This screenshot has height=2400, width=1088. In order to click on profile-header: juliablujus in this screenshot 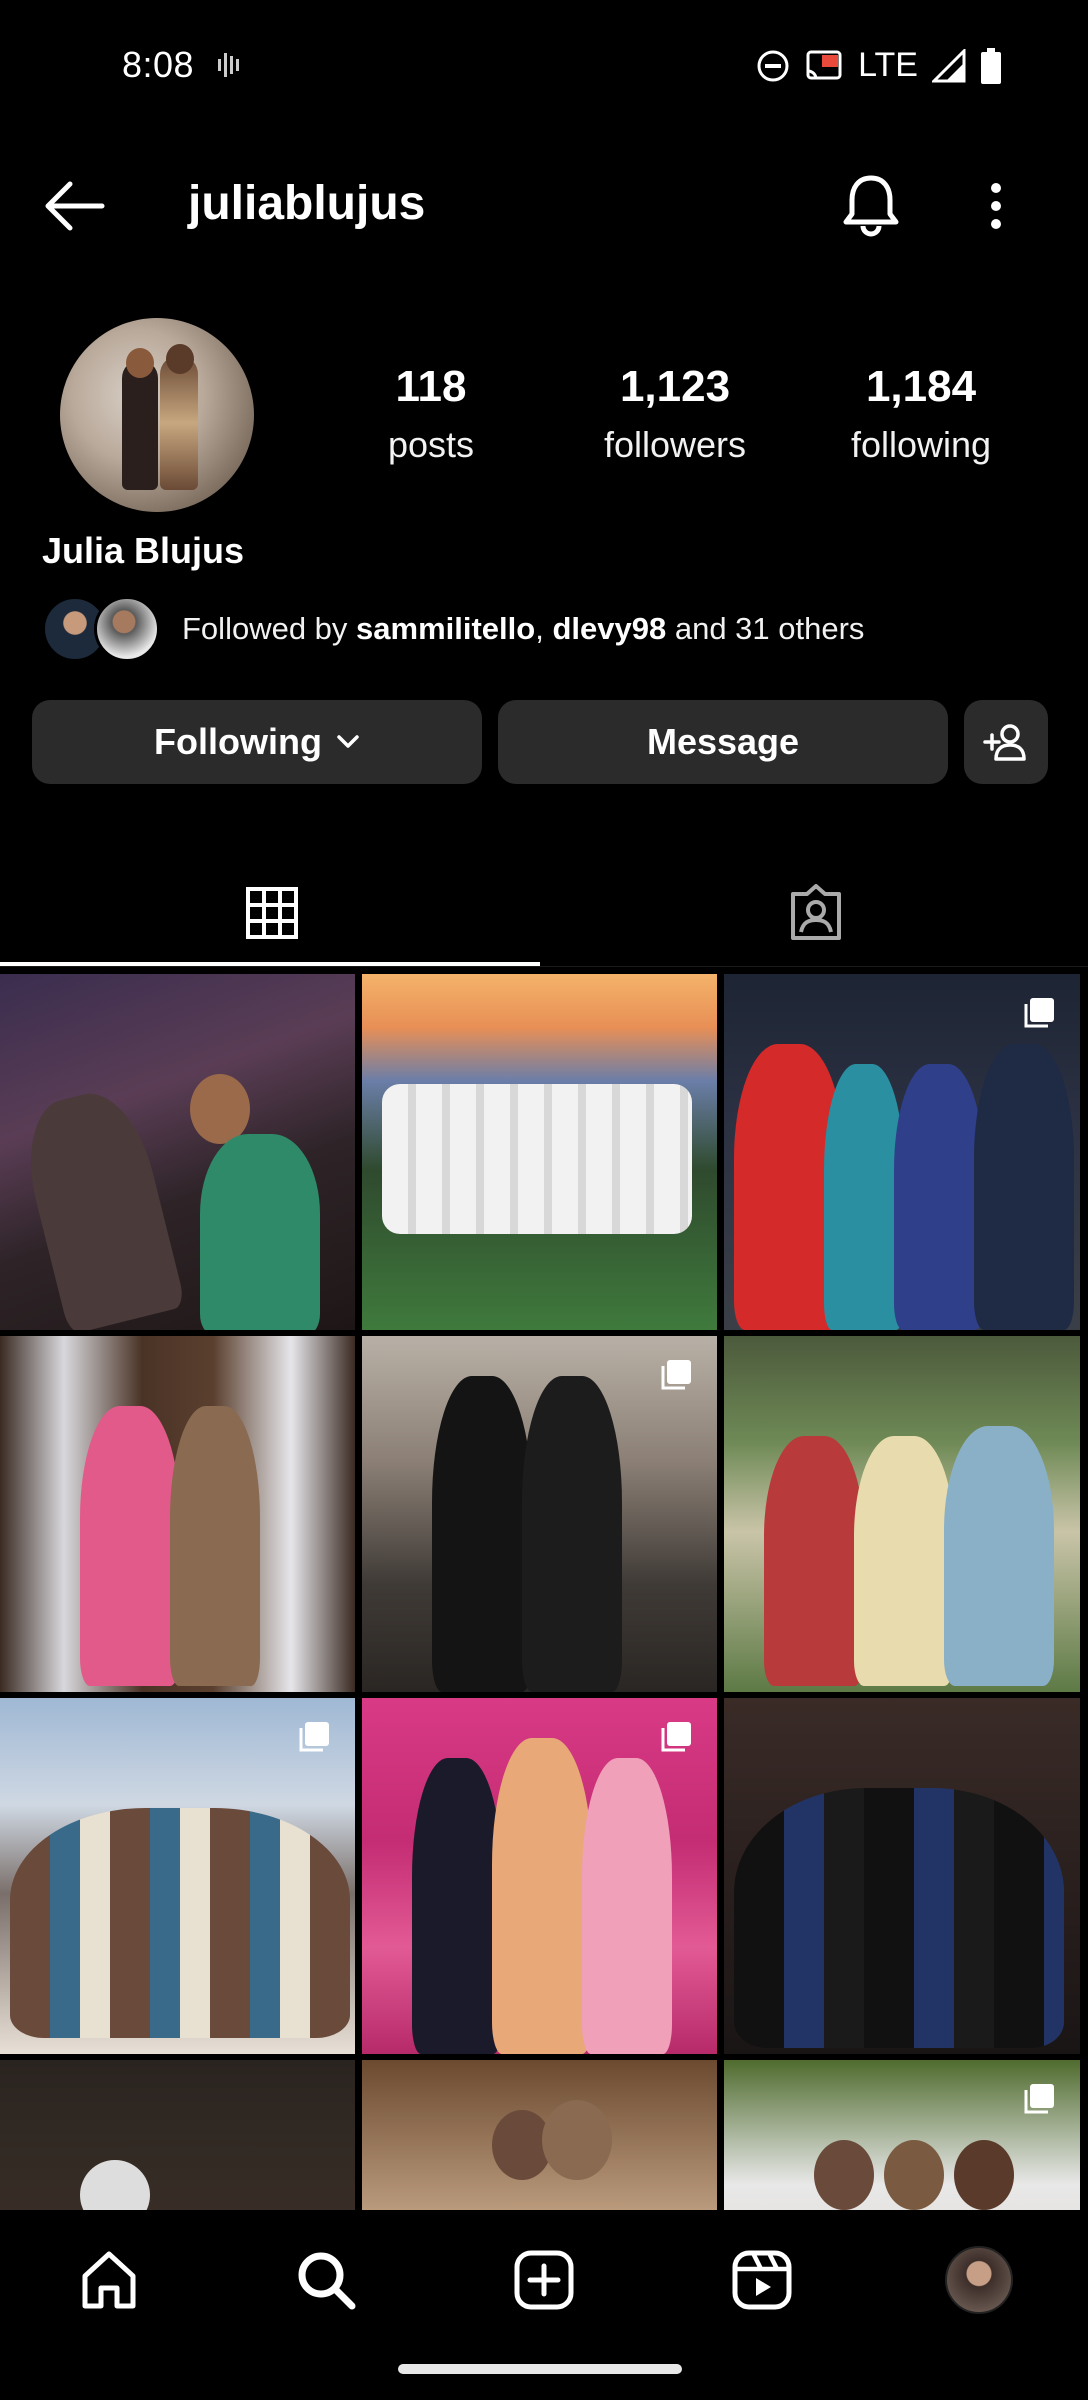, I will do `click(544, 206)`.